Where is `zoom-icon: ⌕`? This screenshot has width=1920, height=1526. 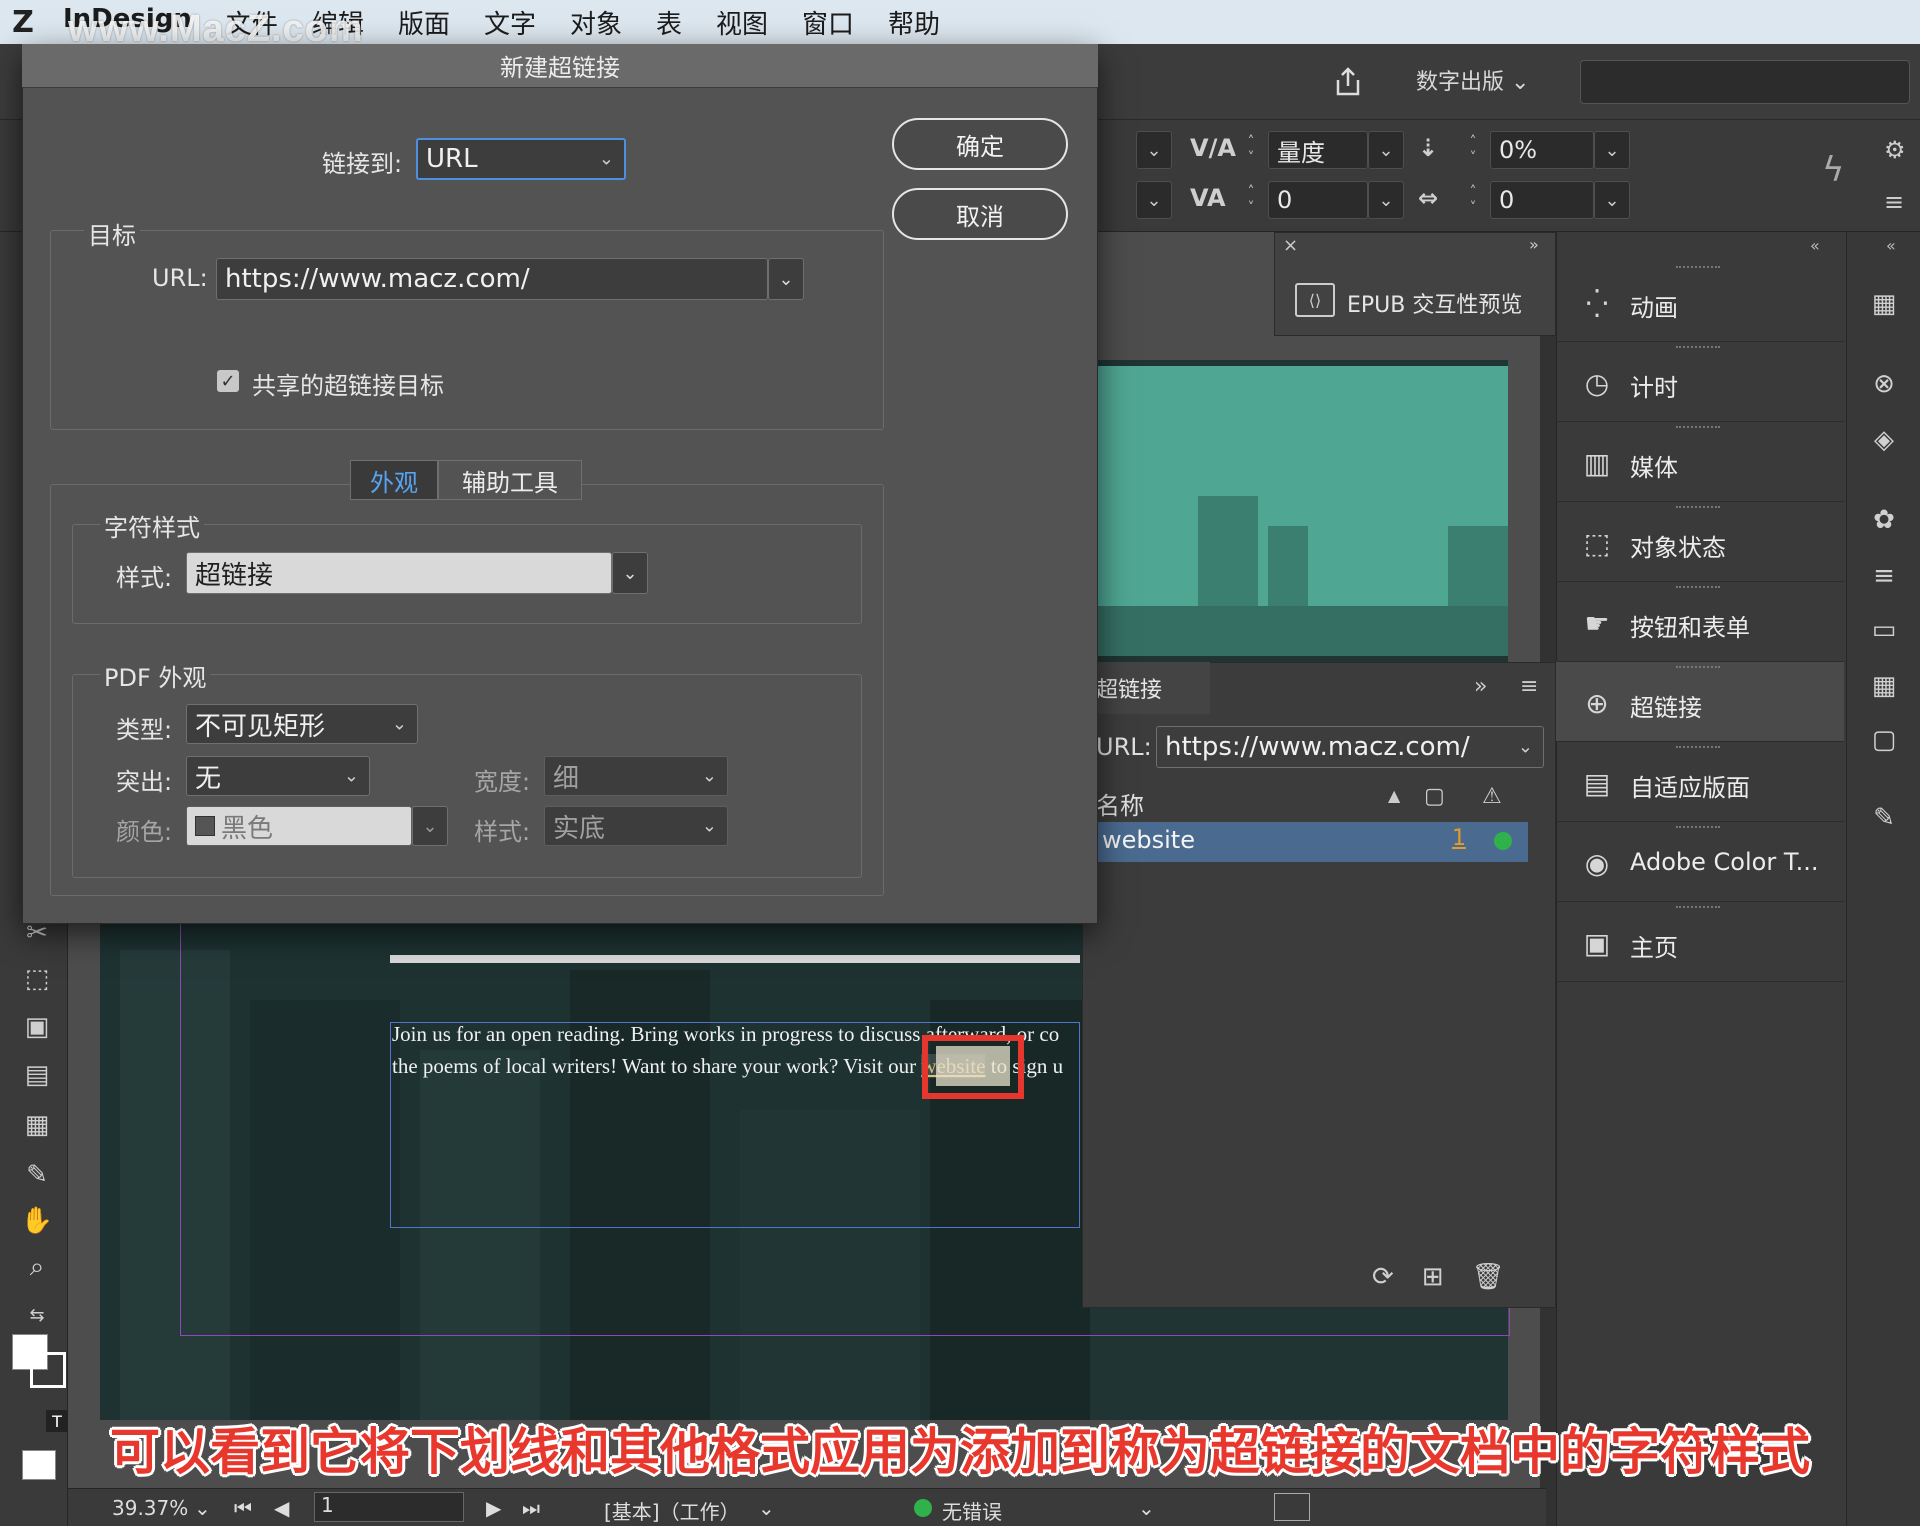 zoom-icon: ⌕ is located at coordinates (37, 1267).